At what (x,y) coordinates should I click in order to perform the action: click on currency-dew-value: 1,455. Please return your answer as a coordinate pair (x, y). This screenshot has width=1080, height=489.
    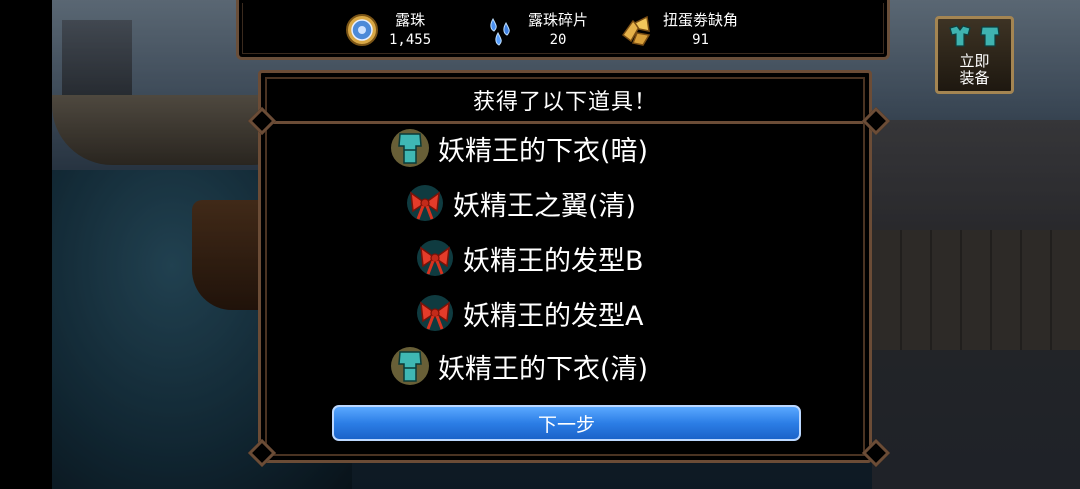
    Looking at the image, I should click on (410, 40).